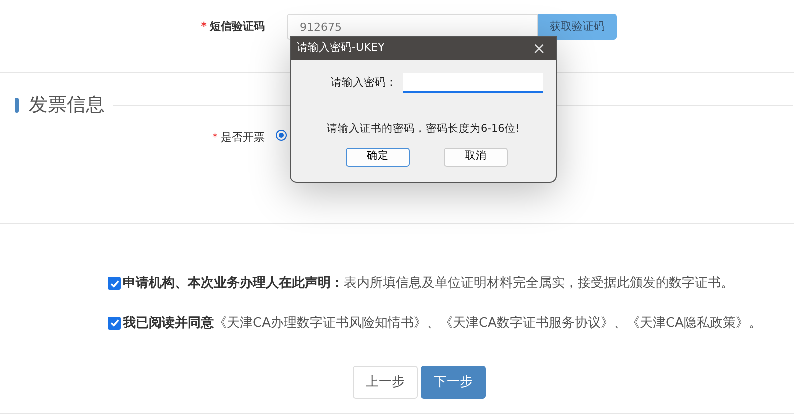 Image resolution: width=794 pixels, height=415 pixels. What do you see at coordinates (17, 105) in the screenshot?
I see `section-marker` at bounding box center [17, 105].